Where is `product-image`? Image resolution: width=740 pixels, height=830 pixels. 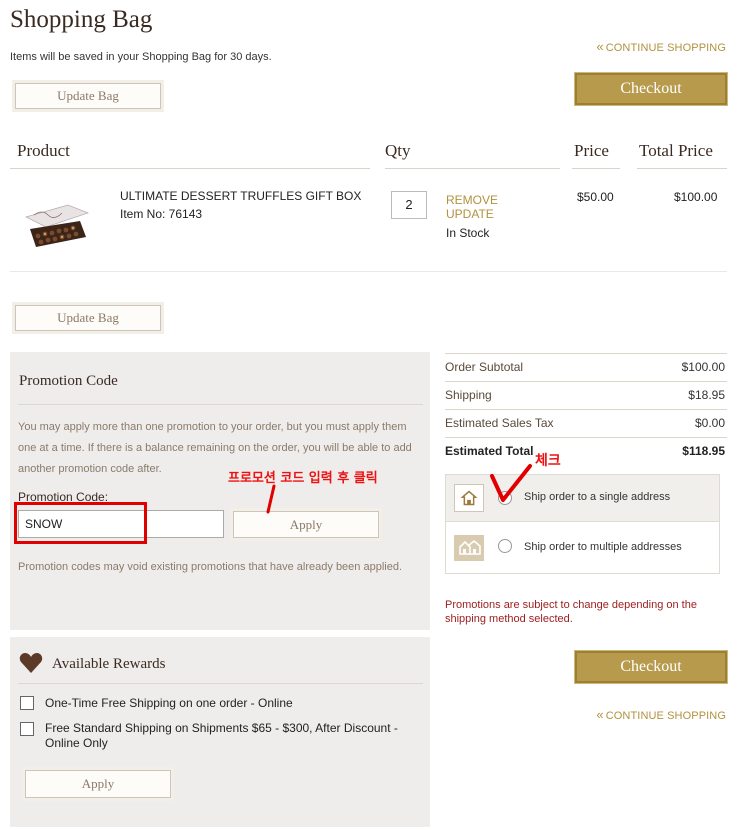 product-image is located at coordinates (57, 226).